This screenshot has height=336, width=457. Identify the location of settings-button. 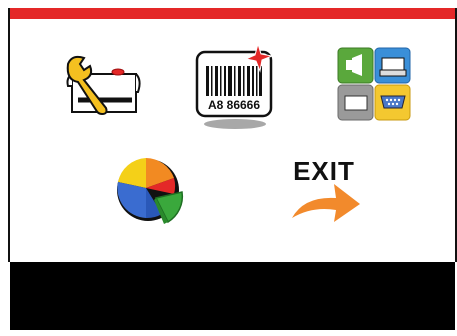
(103, 85).